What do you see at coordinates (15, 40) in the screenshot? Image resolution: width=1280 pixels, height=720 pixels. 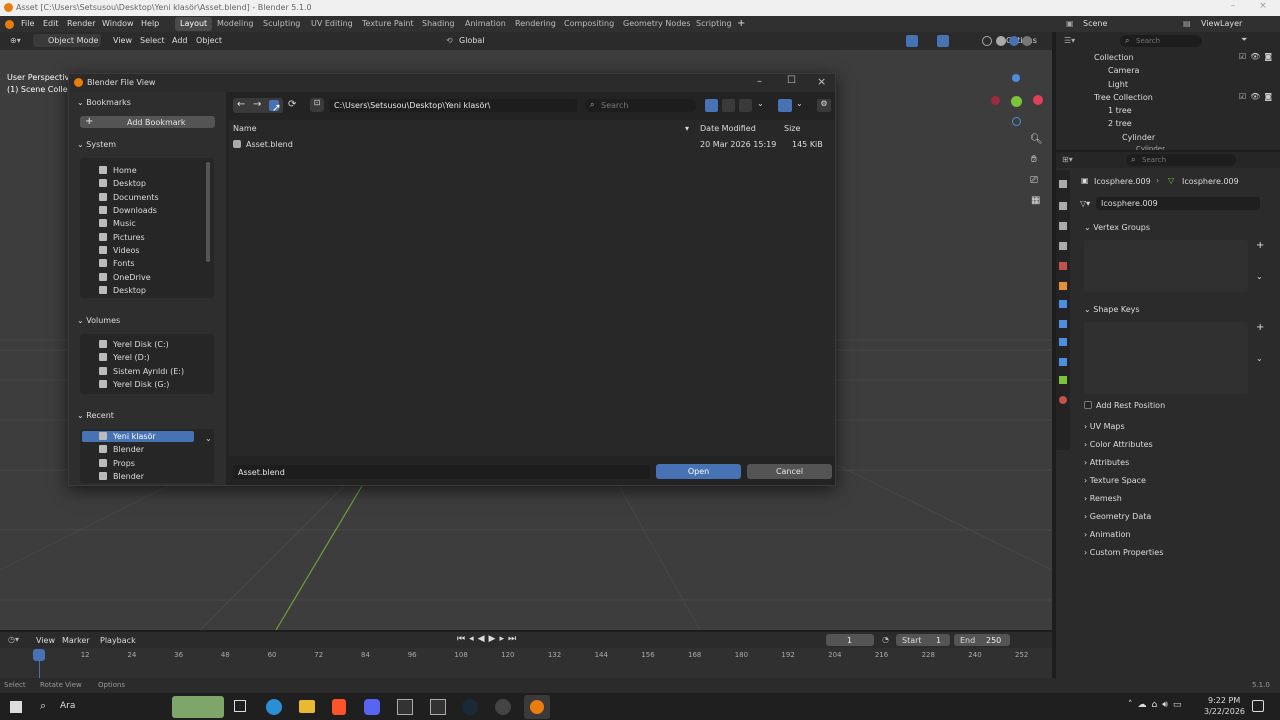 I see `editor-type-icon: ⊕▾` at bounding box center [15, 40].